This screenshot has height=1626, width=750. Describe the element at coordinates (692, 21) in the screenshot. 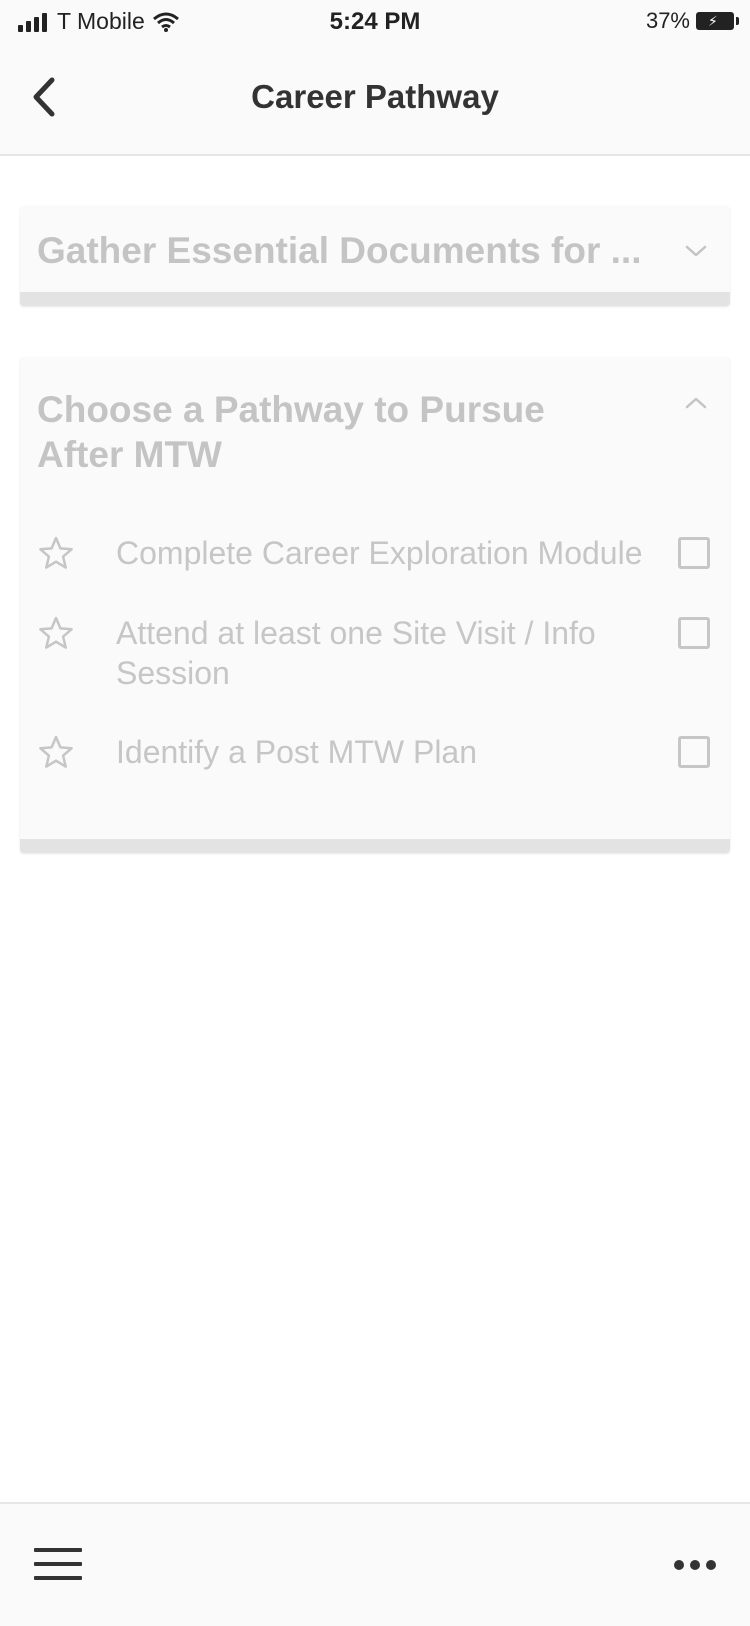

I see `status-right: 37% ⚡` at that location.